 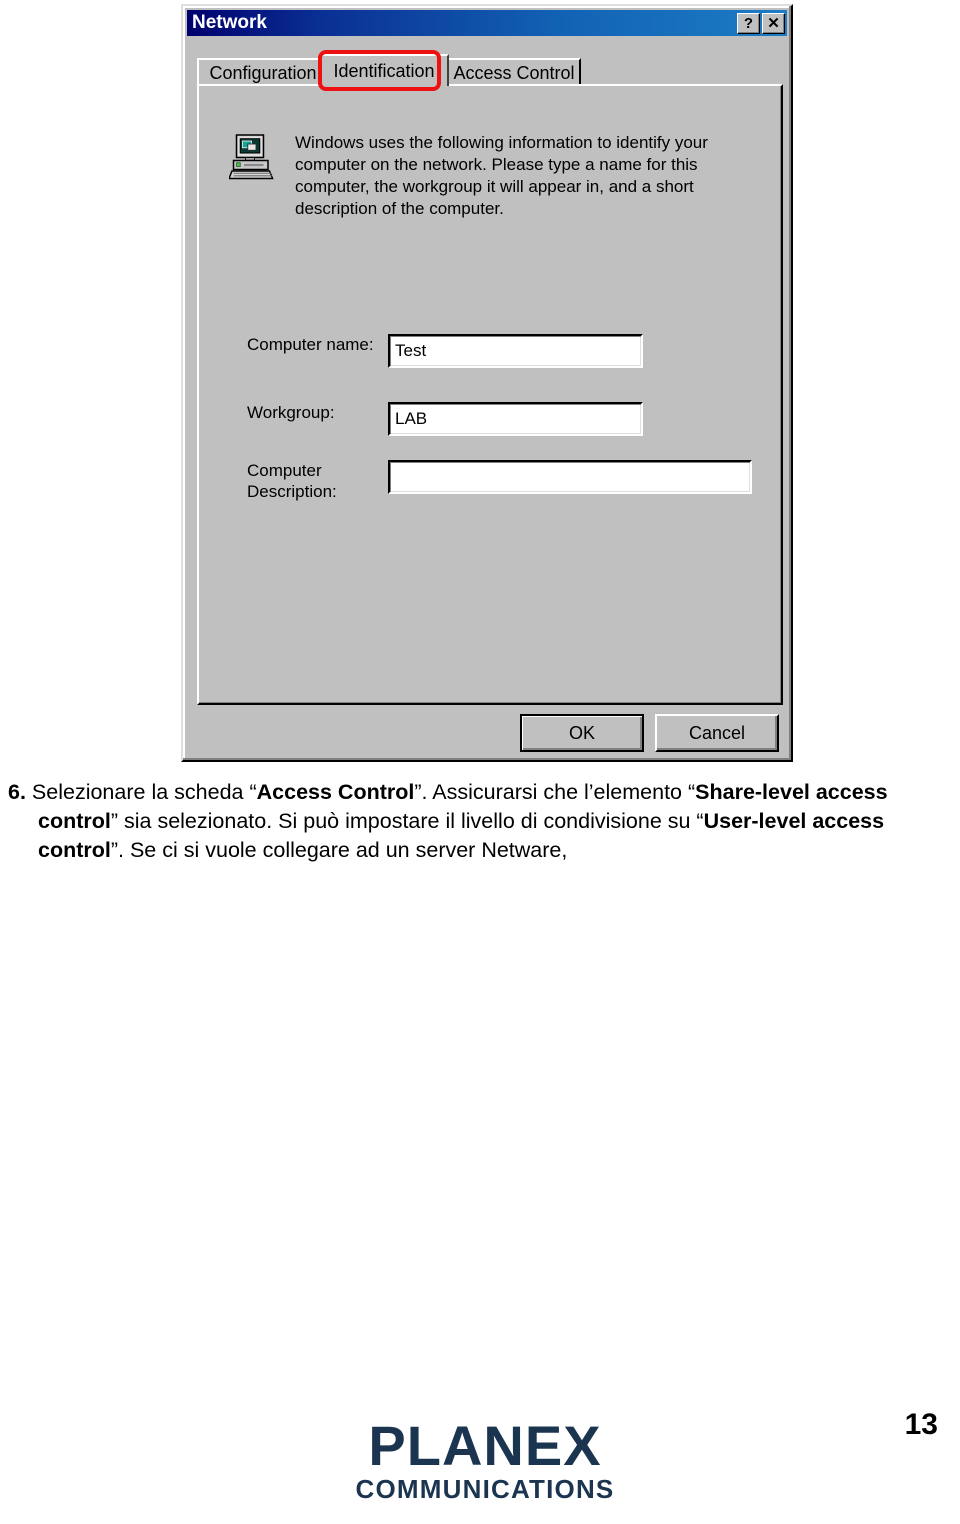 I want to click on ok-button: OK, so click(x=582, y=733).